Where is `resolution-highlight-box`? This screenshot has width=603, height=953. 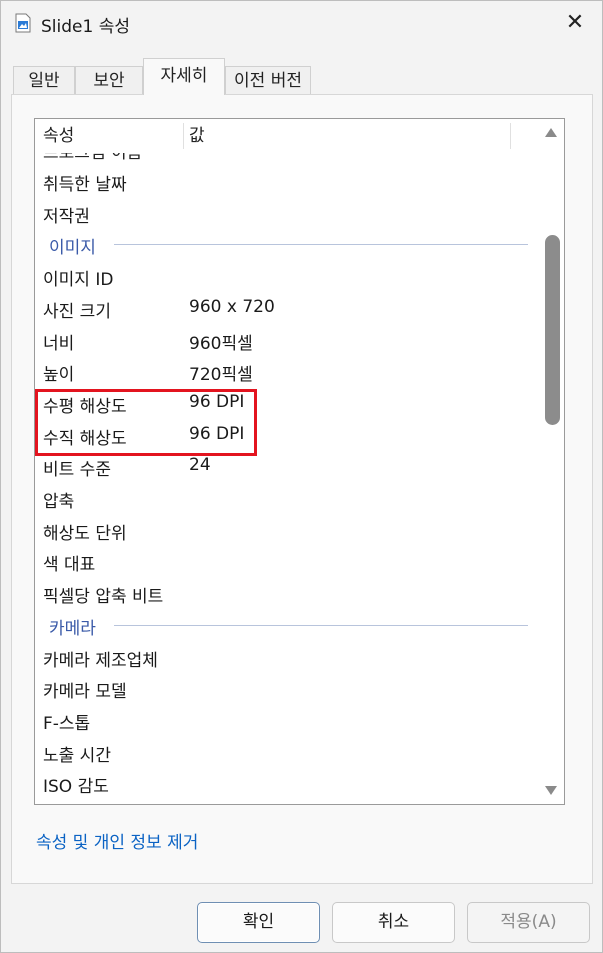
resolution-highlight-box is located at coordinates (146, 422).